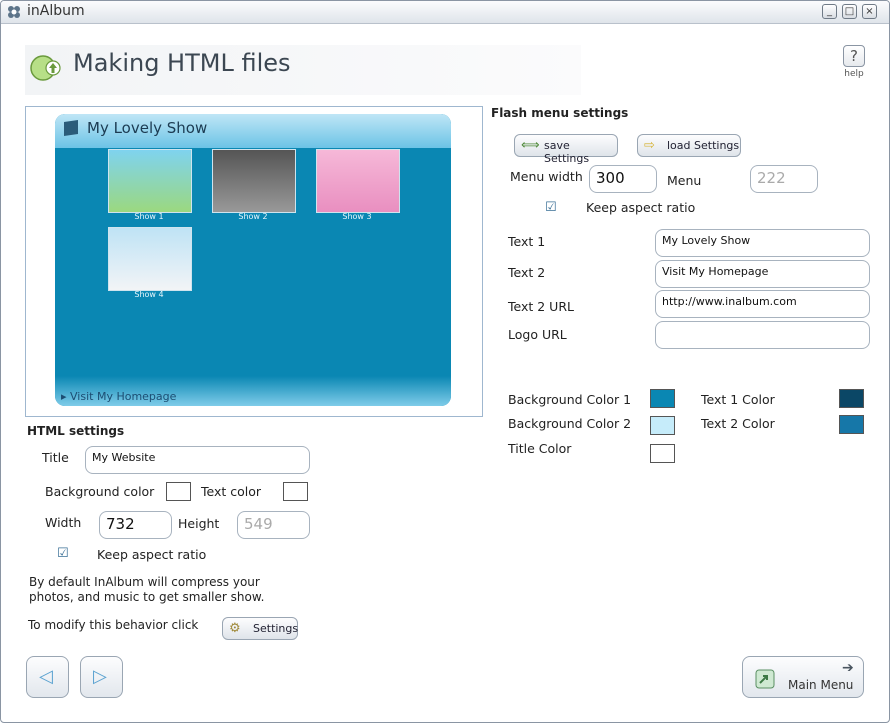 Image resolution: width=890 pixels, height=723 pixels. Describe the element at coordinates (144, 582) in the screenshot. I see `compress-note-line1: By default InAlbum will compress your` at that location.